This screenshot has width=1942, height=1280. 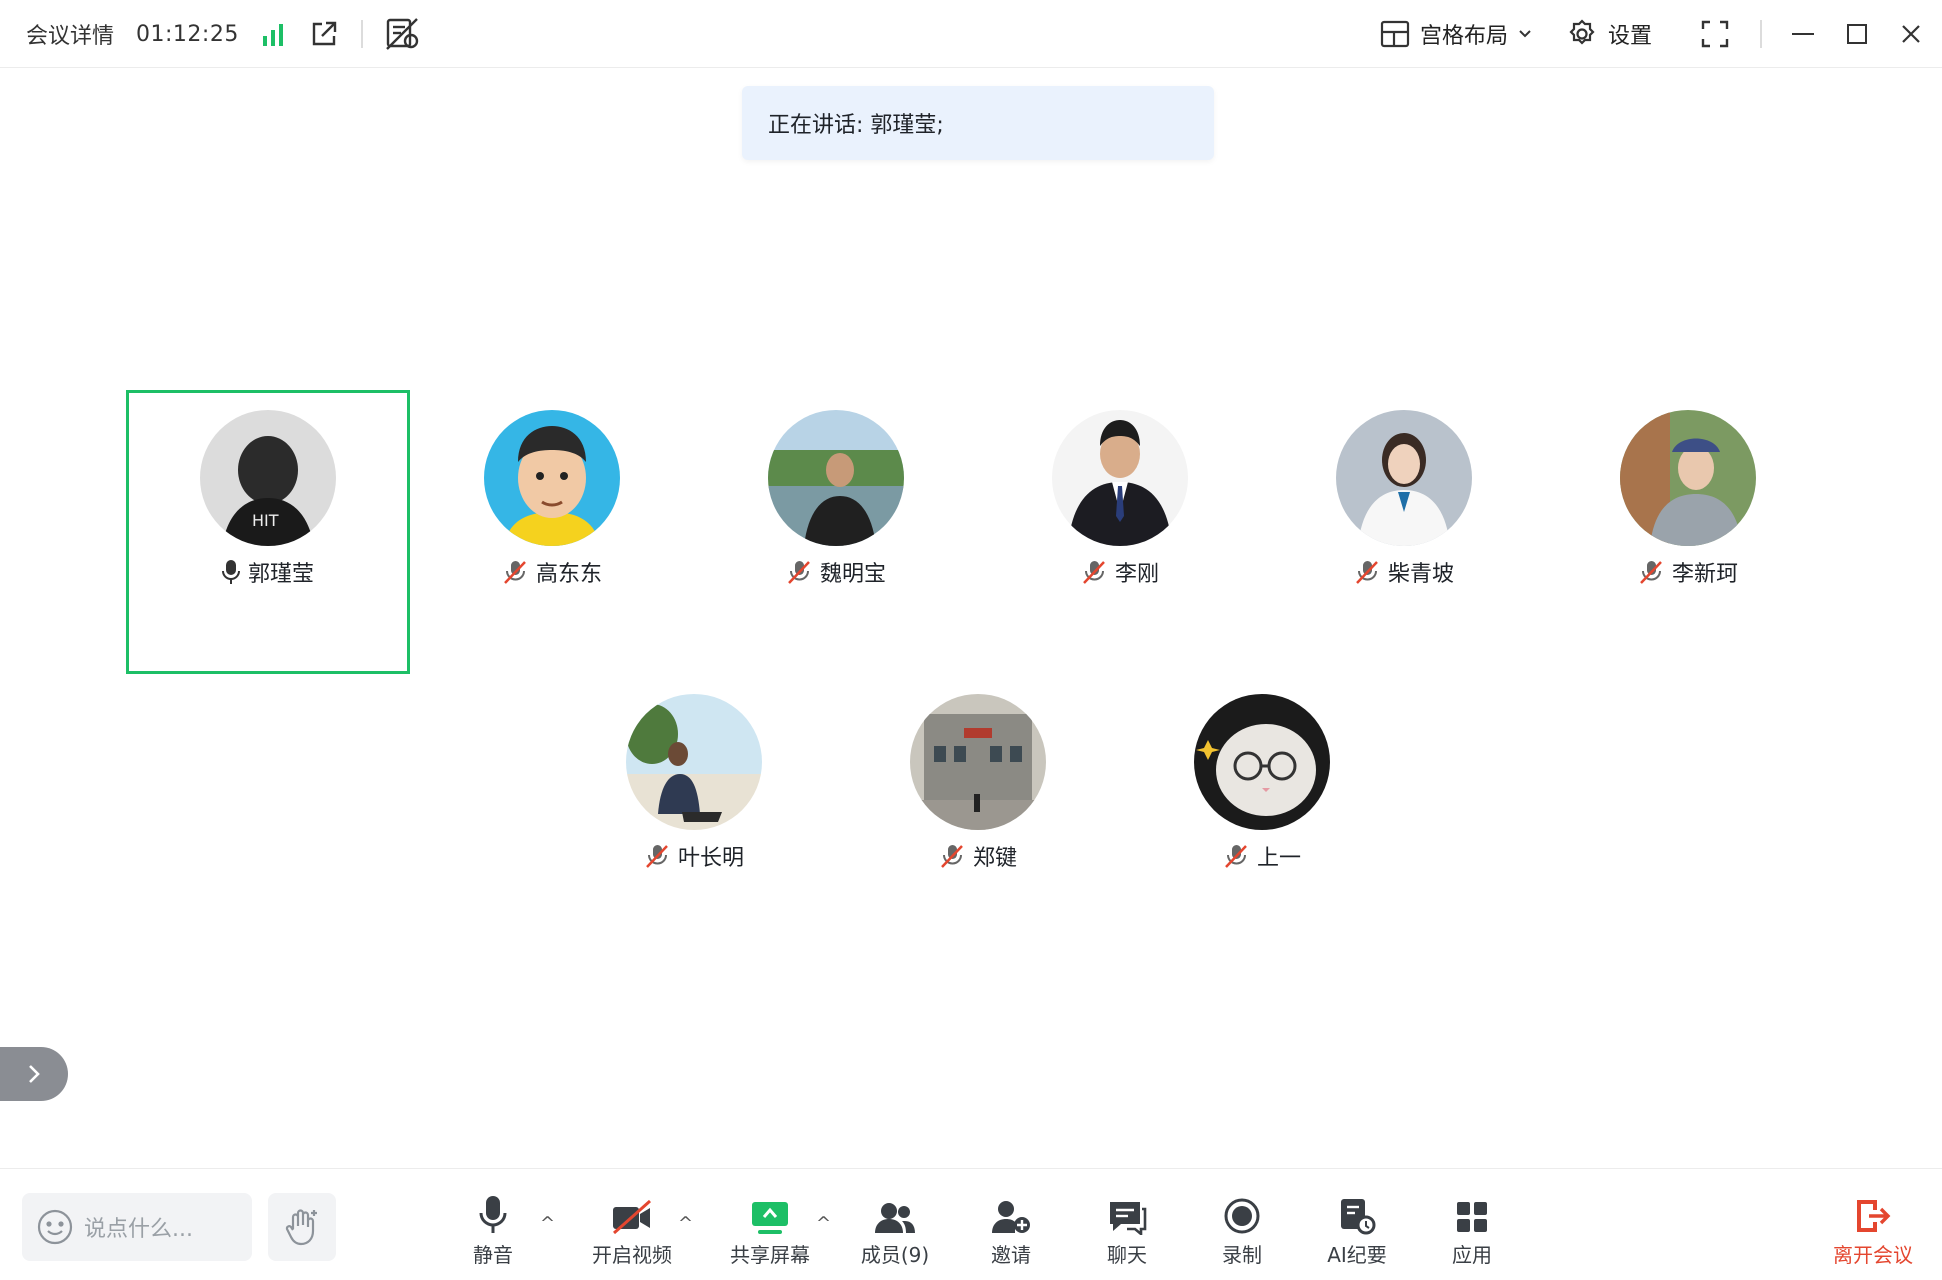 What do you see at coordinates (632, 1217) in the screenshot?
I see `video-off-icon` at bounding box center [632, 1217].